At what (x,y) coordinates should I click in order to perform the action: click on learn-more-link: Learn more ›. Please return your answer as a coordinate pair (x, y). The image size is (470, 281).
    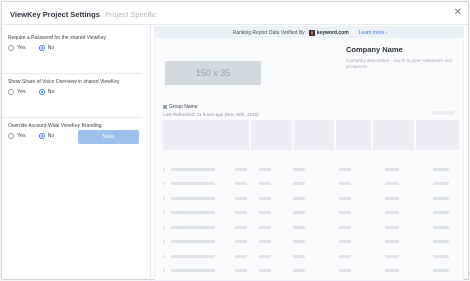
    Looking at the image, I should click on (373, 33).